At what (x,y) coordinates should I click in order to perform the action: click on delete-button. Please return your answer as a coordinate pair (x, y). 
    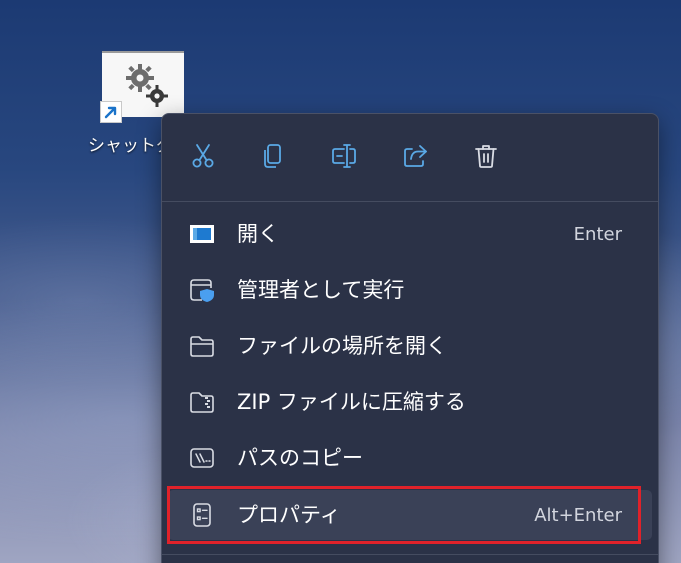
    Looking at the image, I should click on (486, 156).